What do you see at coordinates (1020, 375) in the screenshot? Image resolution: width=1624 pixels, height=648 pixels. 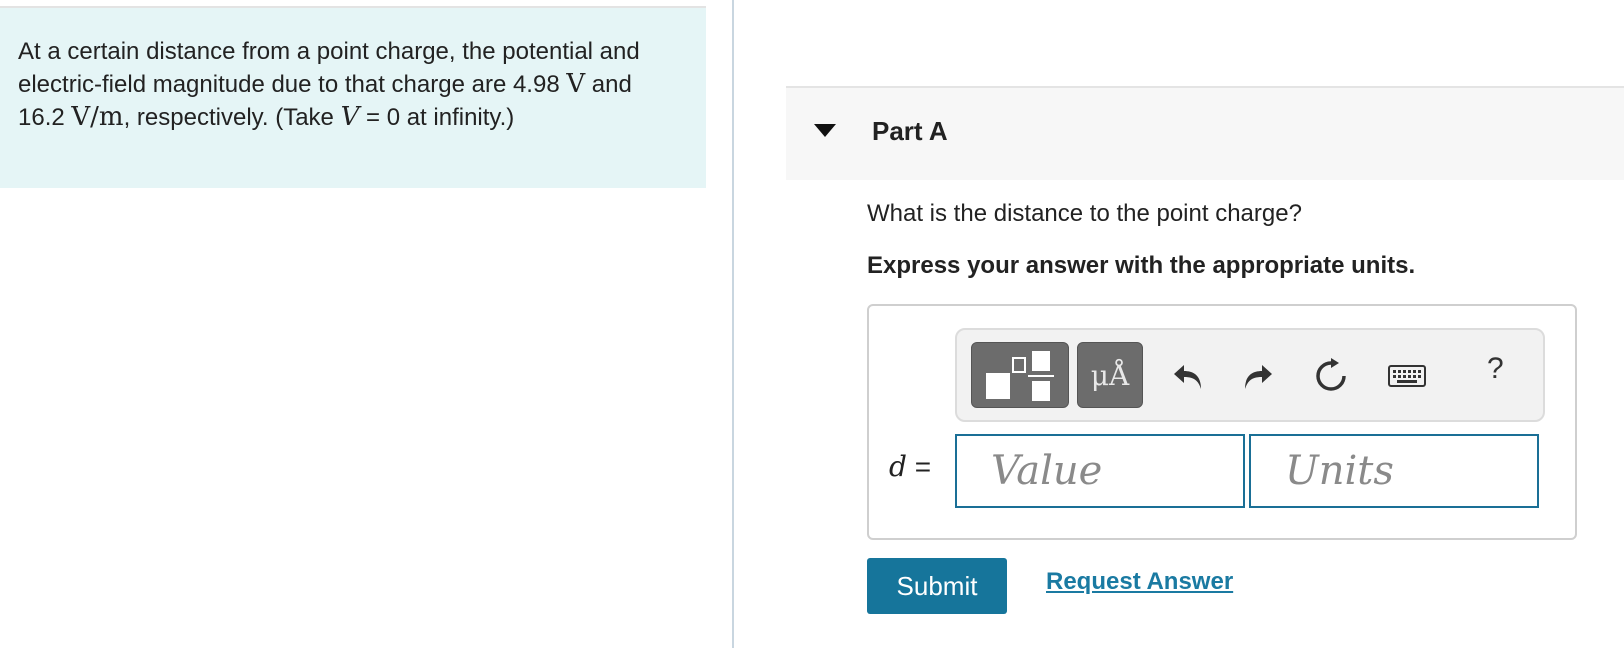 I see `templates-button` at bounding box center [1020, 375].